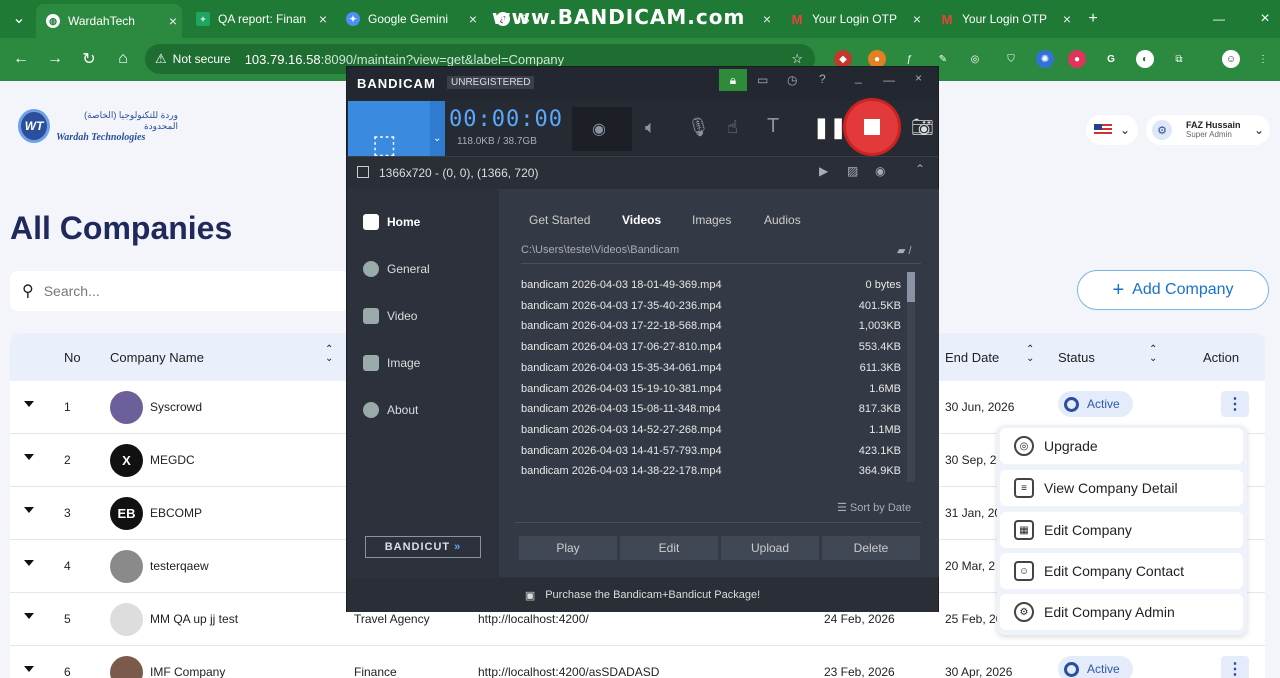  Describe the element at coordinates (858, 77) in the screenshot. I see `minimize-icon: _` at that location.